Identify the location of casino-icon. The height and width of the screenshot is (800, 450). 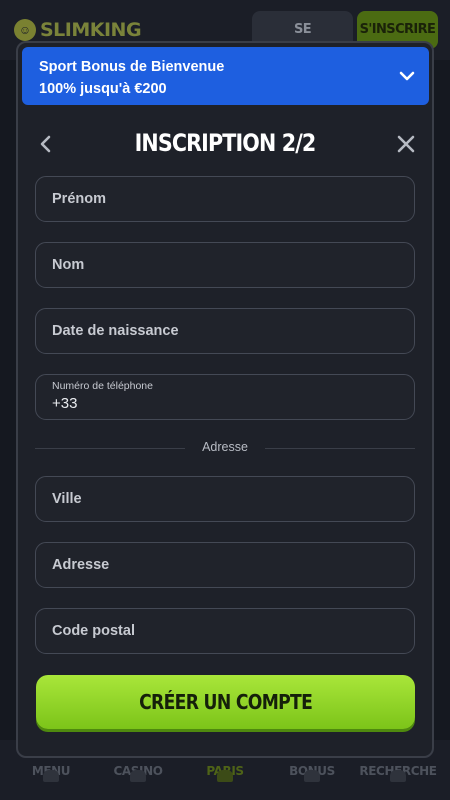
(138, 776).